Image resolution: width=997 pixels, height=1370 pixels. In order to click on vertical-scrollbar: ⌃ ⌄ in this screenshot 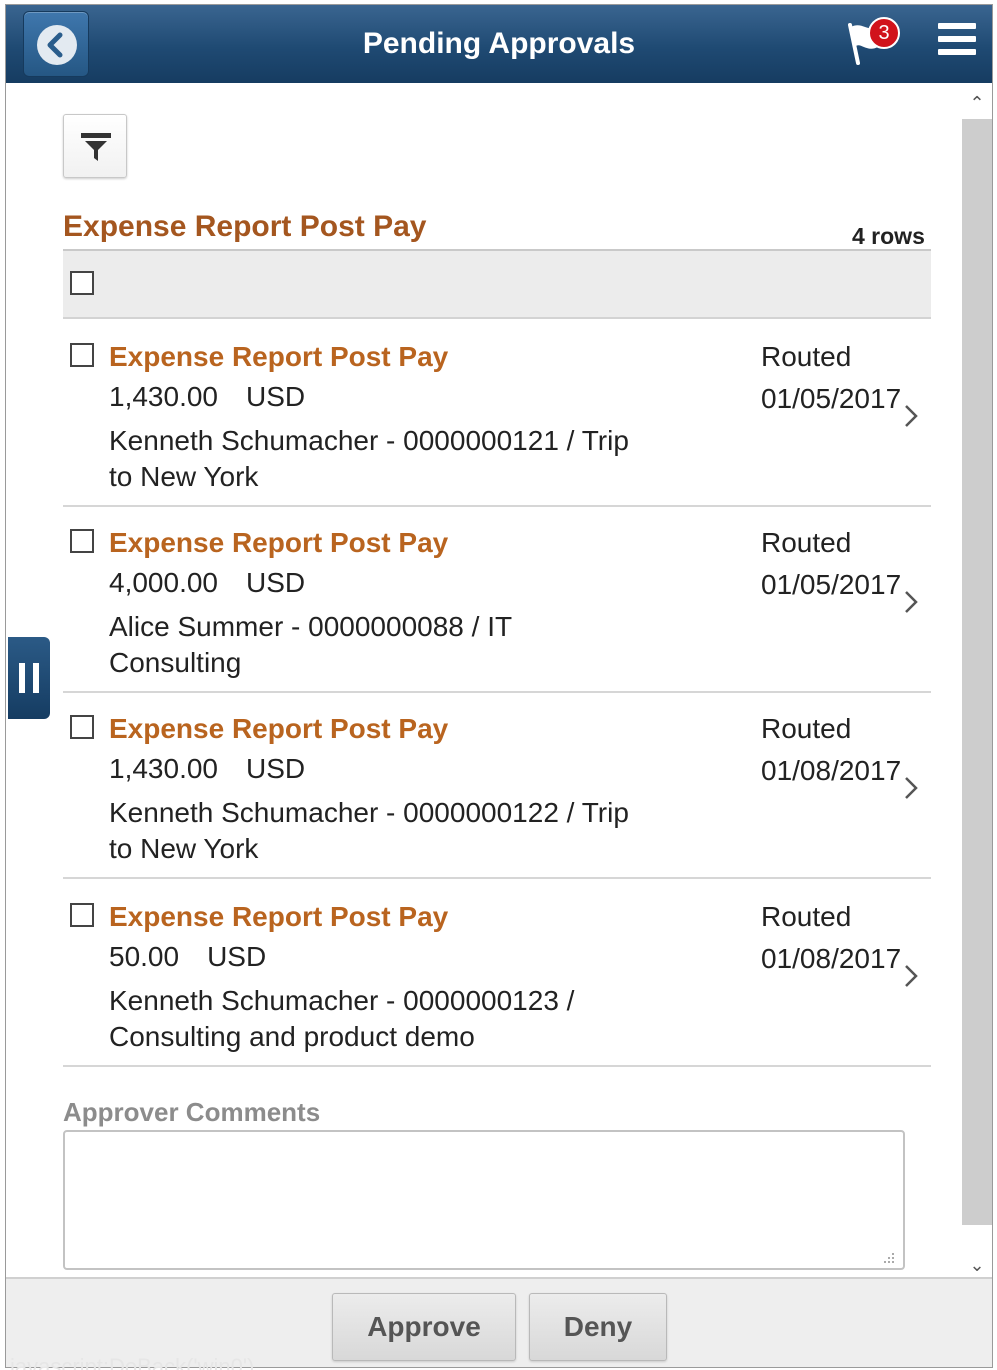, I will do `click(977, 684)`.